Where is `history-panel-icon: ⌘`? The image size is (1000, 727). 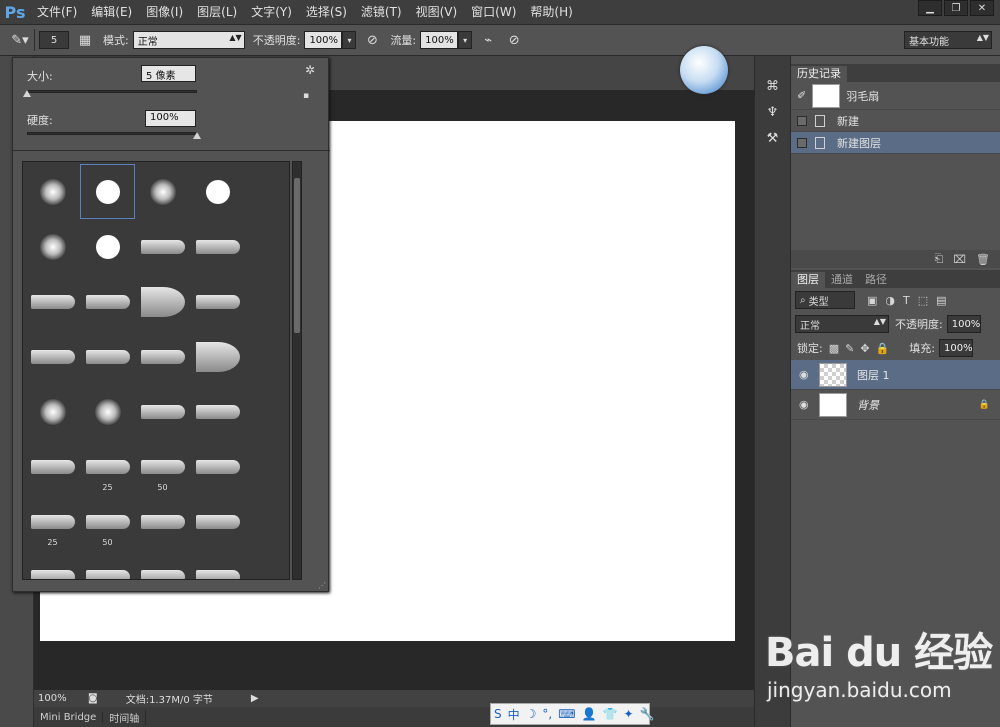
history-panel-icon: ⌘ is located at coordinates (773, 86).